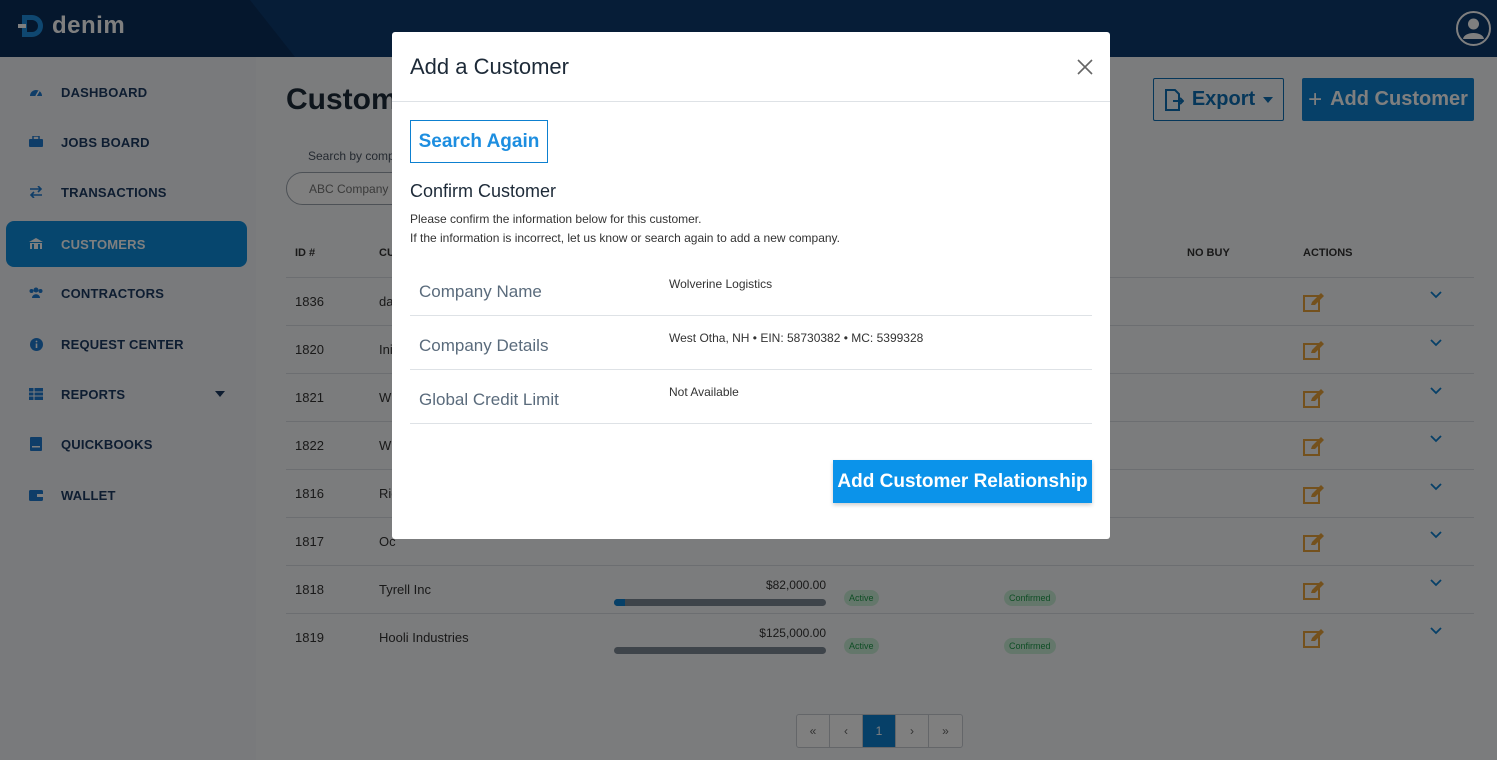  I want to click on modal-header: Add a Customer, so click(751, 67).